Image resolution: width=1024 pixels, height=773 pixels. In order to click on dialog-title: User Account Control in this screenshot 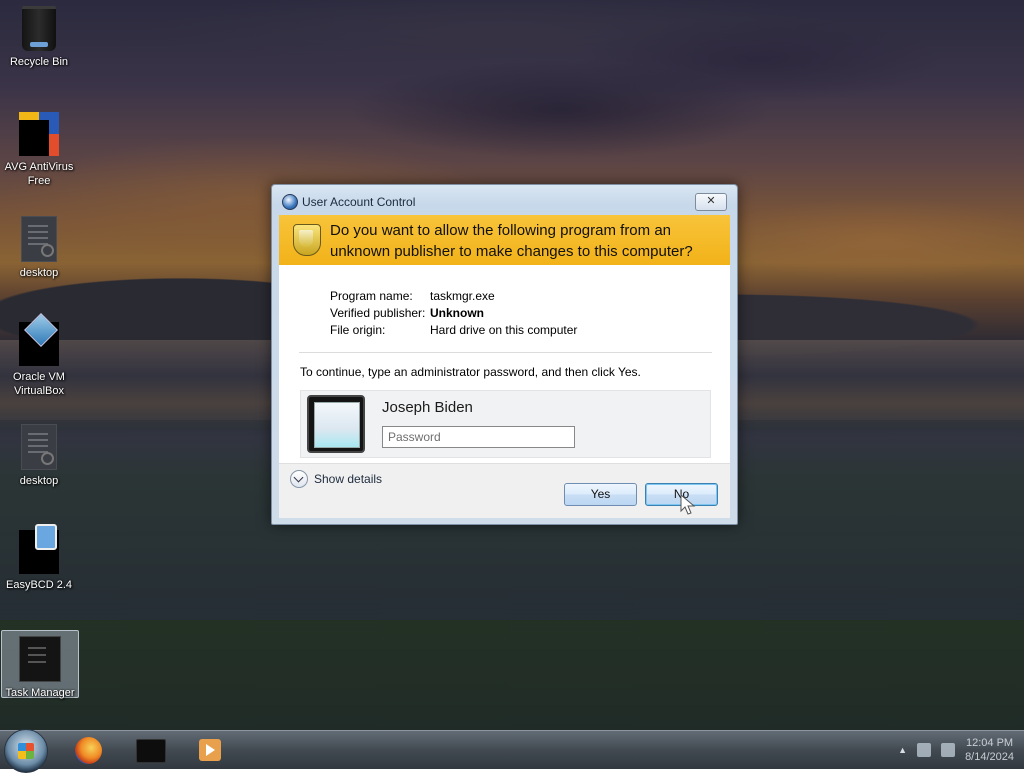, I will do `click(359, 202)`.